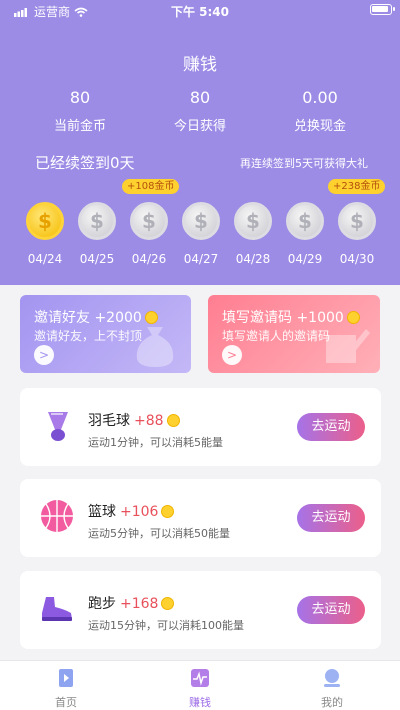 This screenshot has height=710, width=400. What do you see at coordinates (320, 111) in the screenshot?
I see `stat-exchange-cash: 0.00 兑换现金` at bounding box center [320, 111].